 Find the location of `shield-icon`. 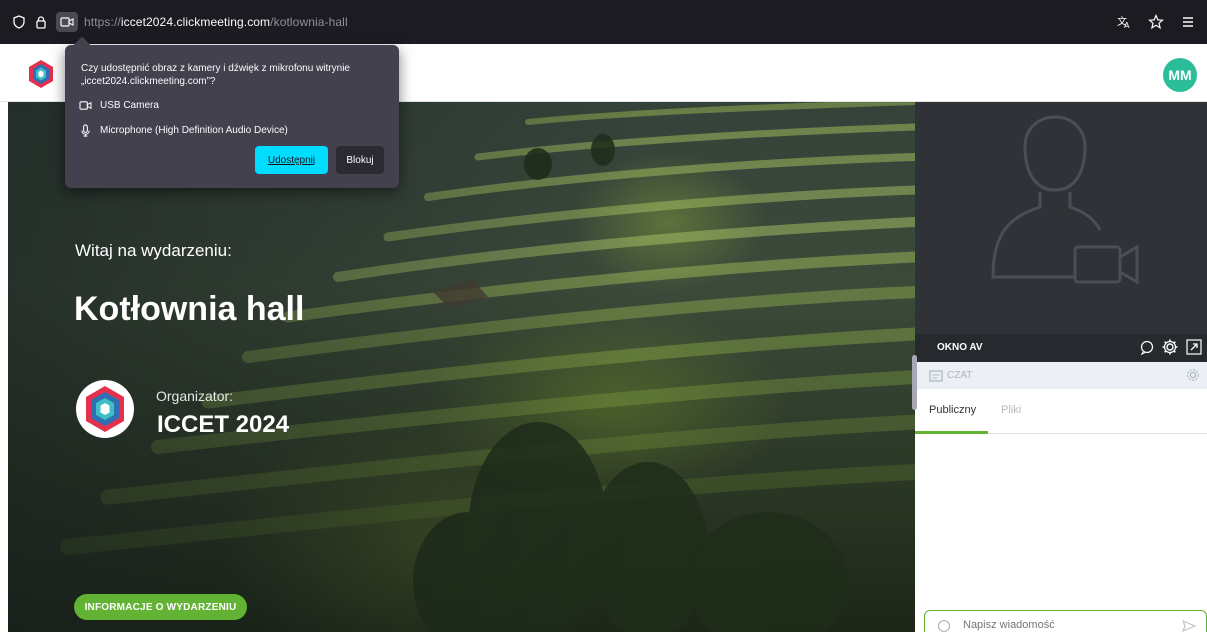

shield-icon is located at coordinates (19, 22).